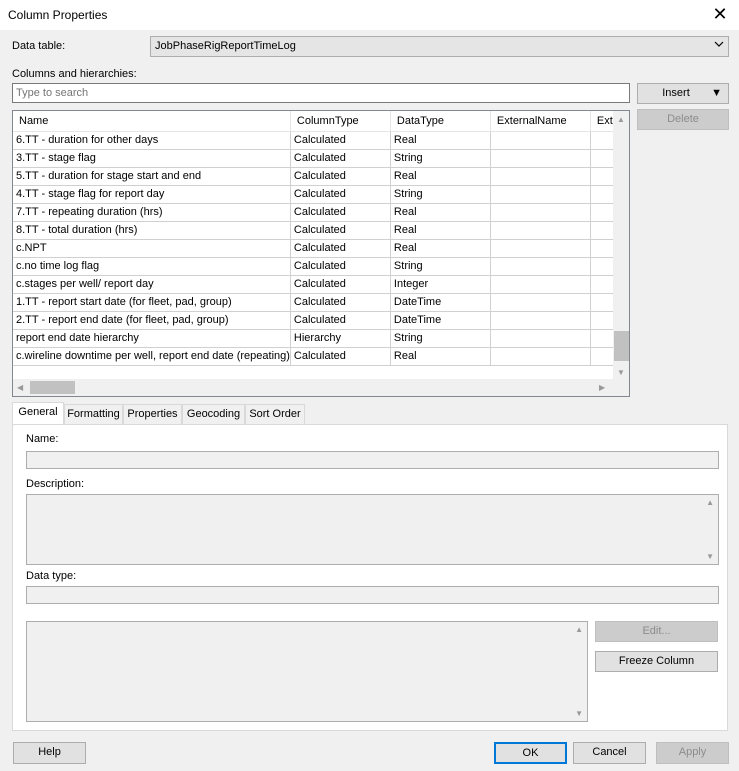 This screenshot has height=771, width=739. I want to click on vertical-scrollbar: ▲ ▼, so click(621, 245).